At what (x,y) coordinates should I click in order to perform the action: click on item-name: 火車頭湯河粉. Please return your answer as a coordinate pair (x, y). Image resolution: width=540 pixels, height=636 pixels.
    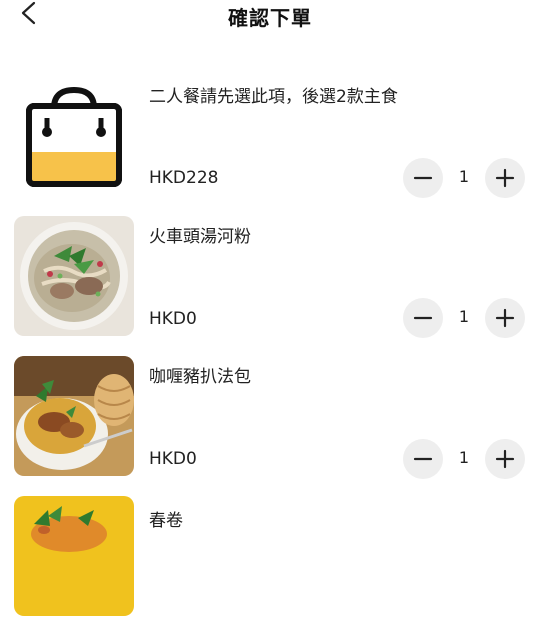
    Looking at the image, I should click on (200, 237).